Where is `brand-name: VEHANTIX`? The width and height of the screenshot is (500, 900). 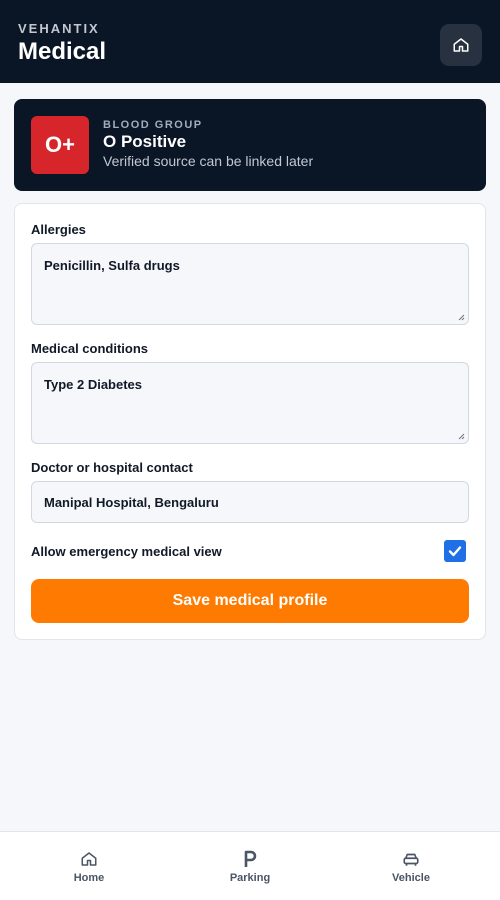
brand-name: VEHANTIX is located at coordinates (59, 28).